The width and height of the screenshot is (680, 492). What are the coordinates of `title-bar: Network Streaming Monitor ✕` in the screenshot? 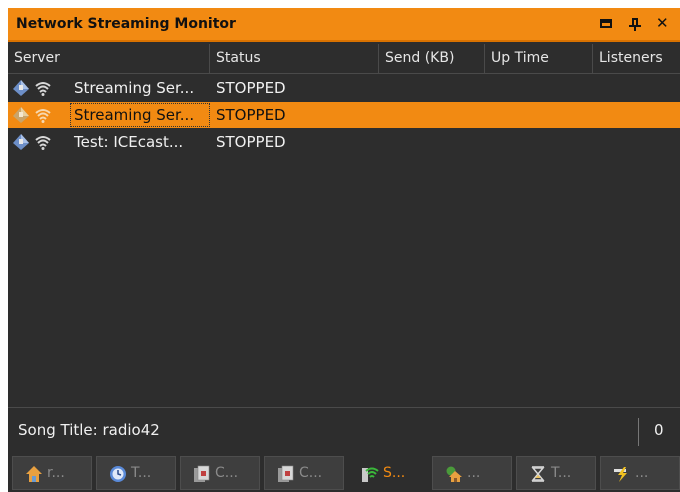 It's located at (344, 25).